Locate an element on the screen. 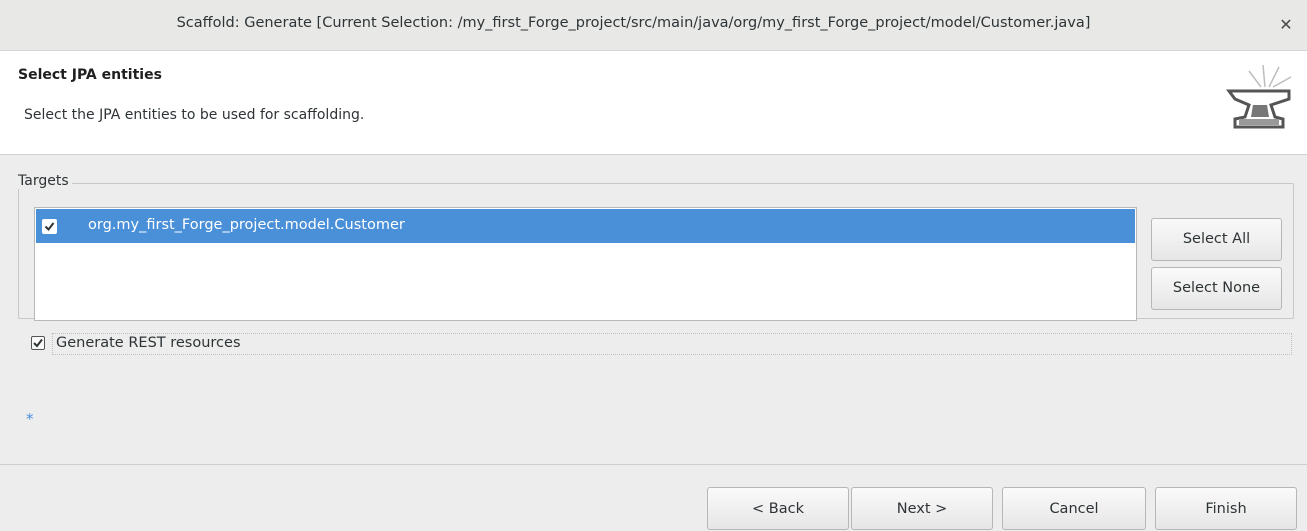 This screenshot has width=1307, height=531. targets-group-label: Targets is located at coordinates (45, 181).